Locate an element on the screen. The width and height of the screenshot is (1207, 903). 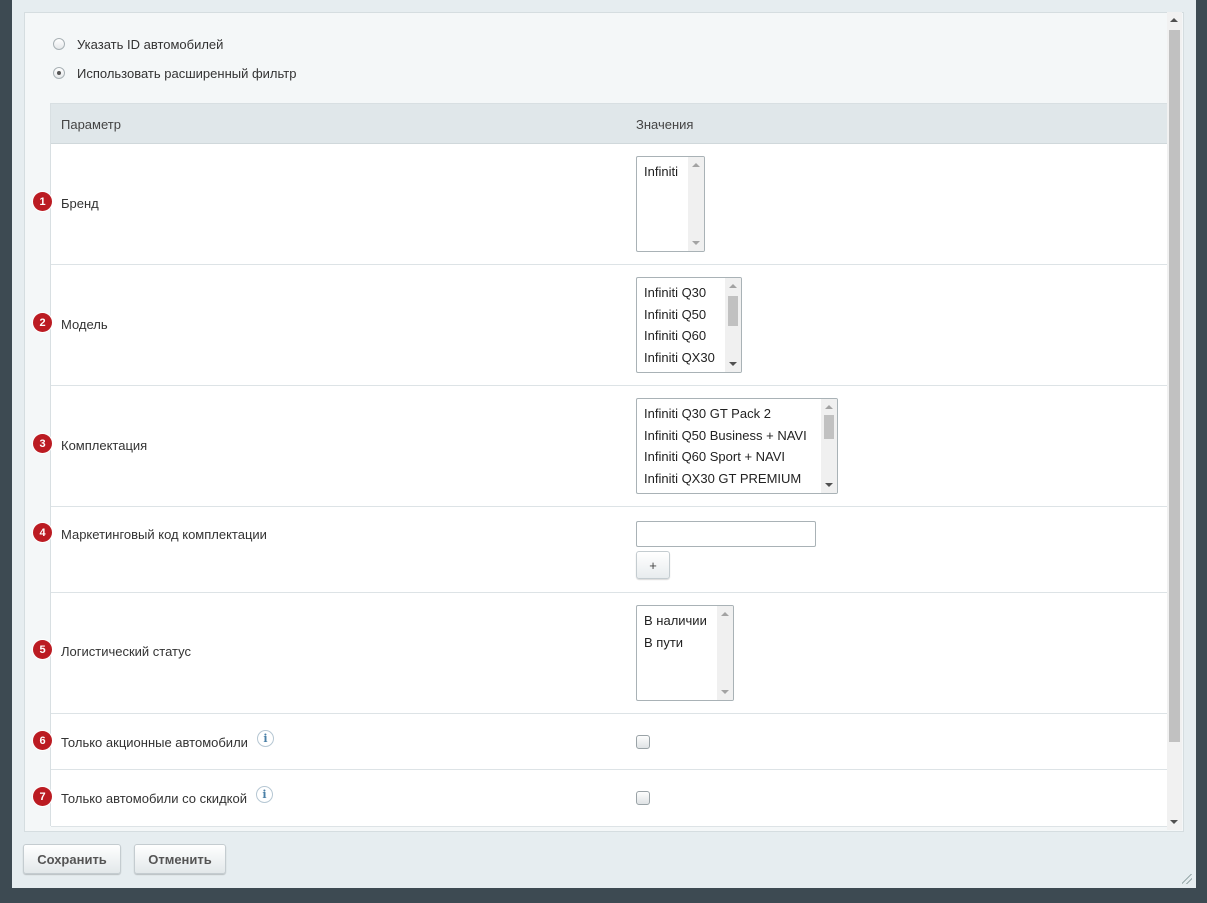
param-label-logistic-status: Логистический статус is located at coordinates (126, 651).